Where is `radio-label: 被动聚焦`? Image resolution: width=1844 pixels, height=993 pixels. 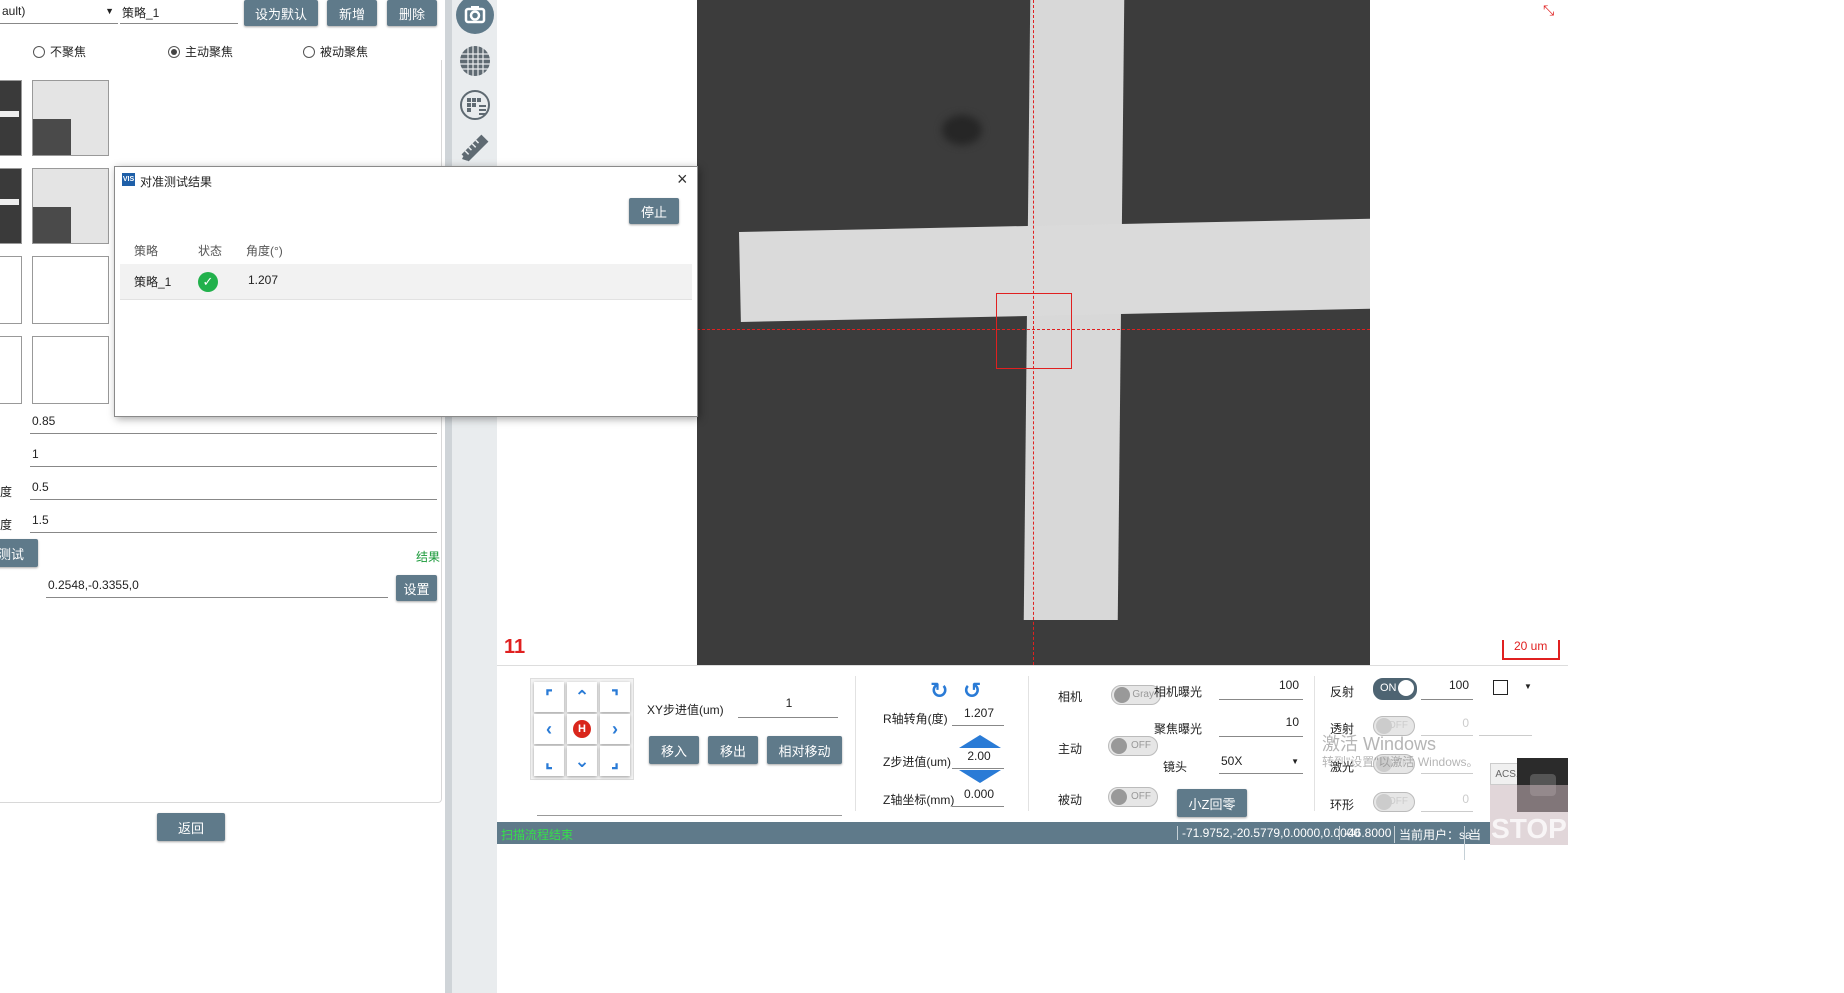
radio-label: 被动聚焦 is located at coordinates (344, 52).